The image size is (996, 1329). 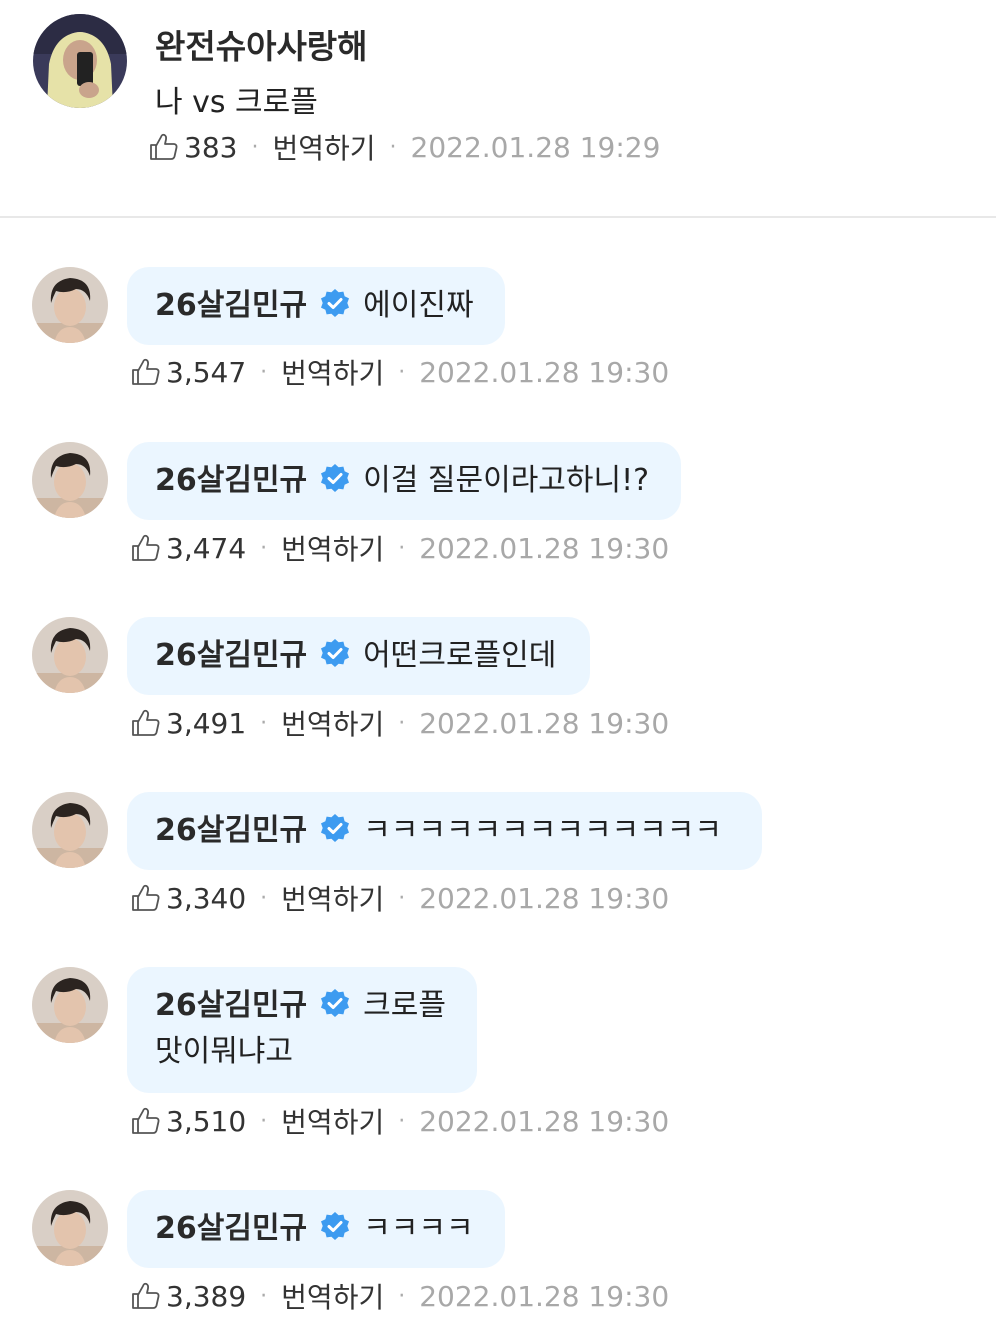 I want to click on like-count: 3,340, so click(x=206, y=898).